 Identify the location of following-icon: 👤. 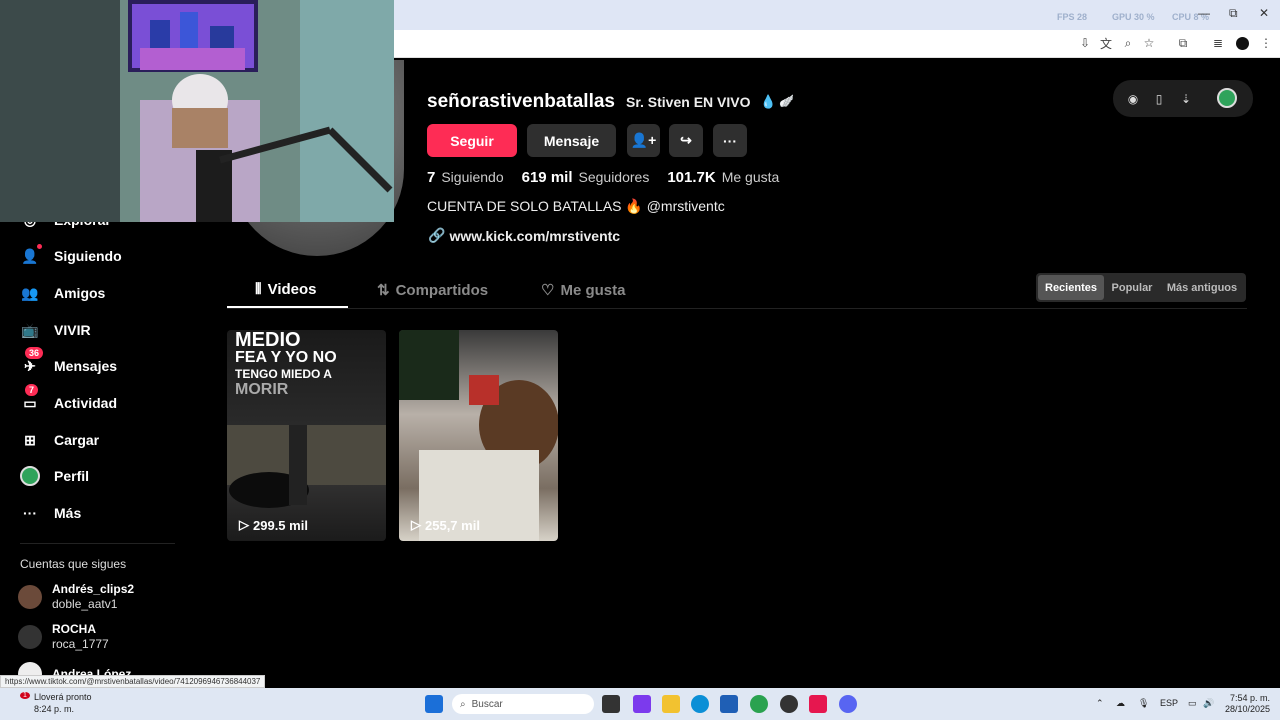
(31, 255).